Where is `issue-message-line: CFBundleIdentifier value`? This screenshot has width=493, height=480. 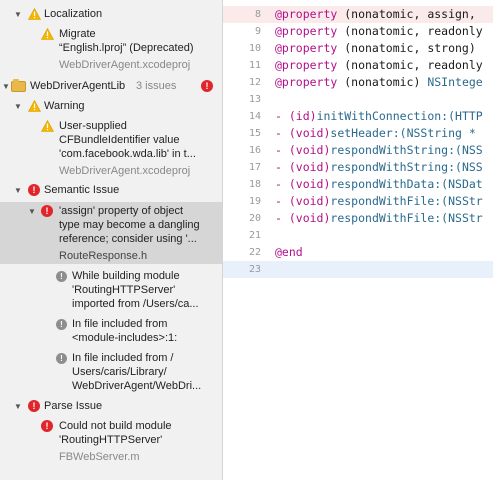
issue-message-line: CFBundleIdentifier value is located at coordinates (119, 140).